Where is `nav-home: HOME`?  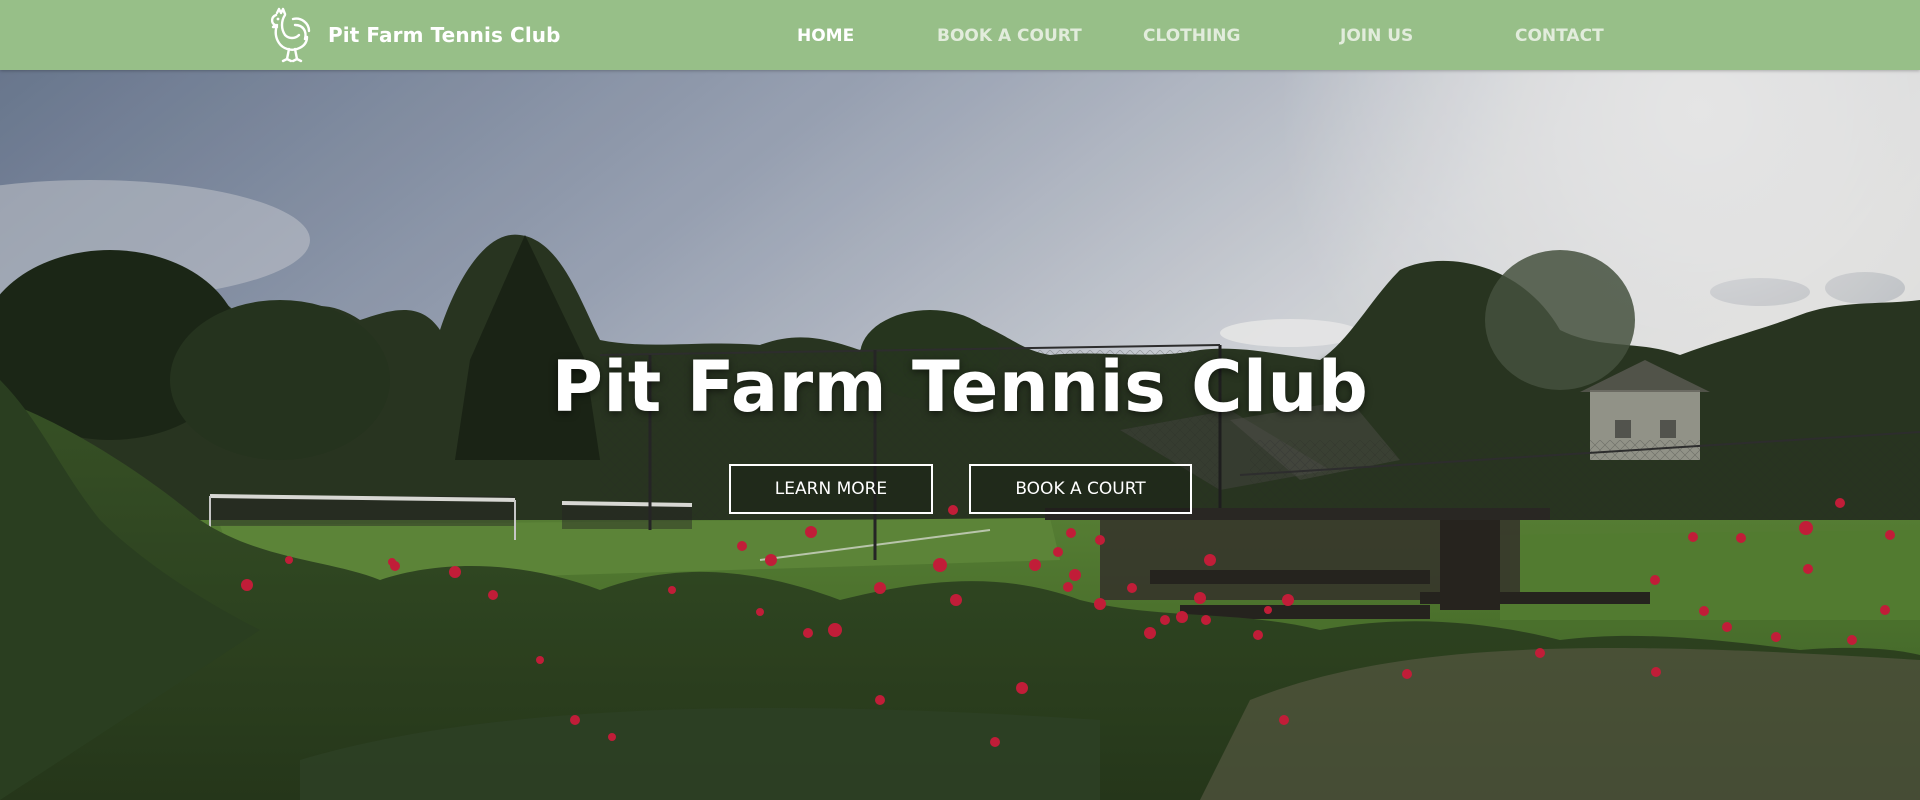
nav-home: HOME is located at coordinates (825, 36).